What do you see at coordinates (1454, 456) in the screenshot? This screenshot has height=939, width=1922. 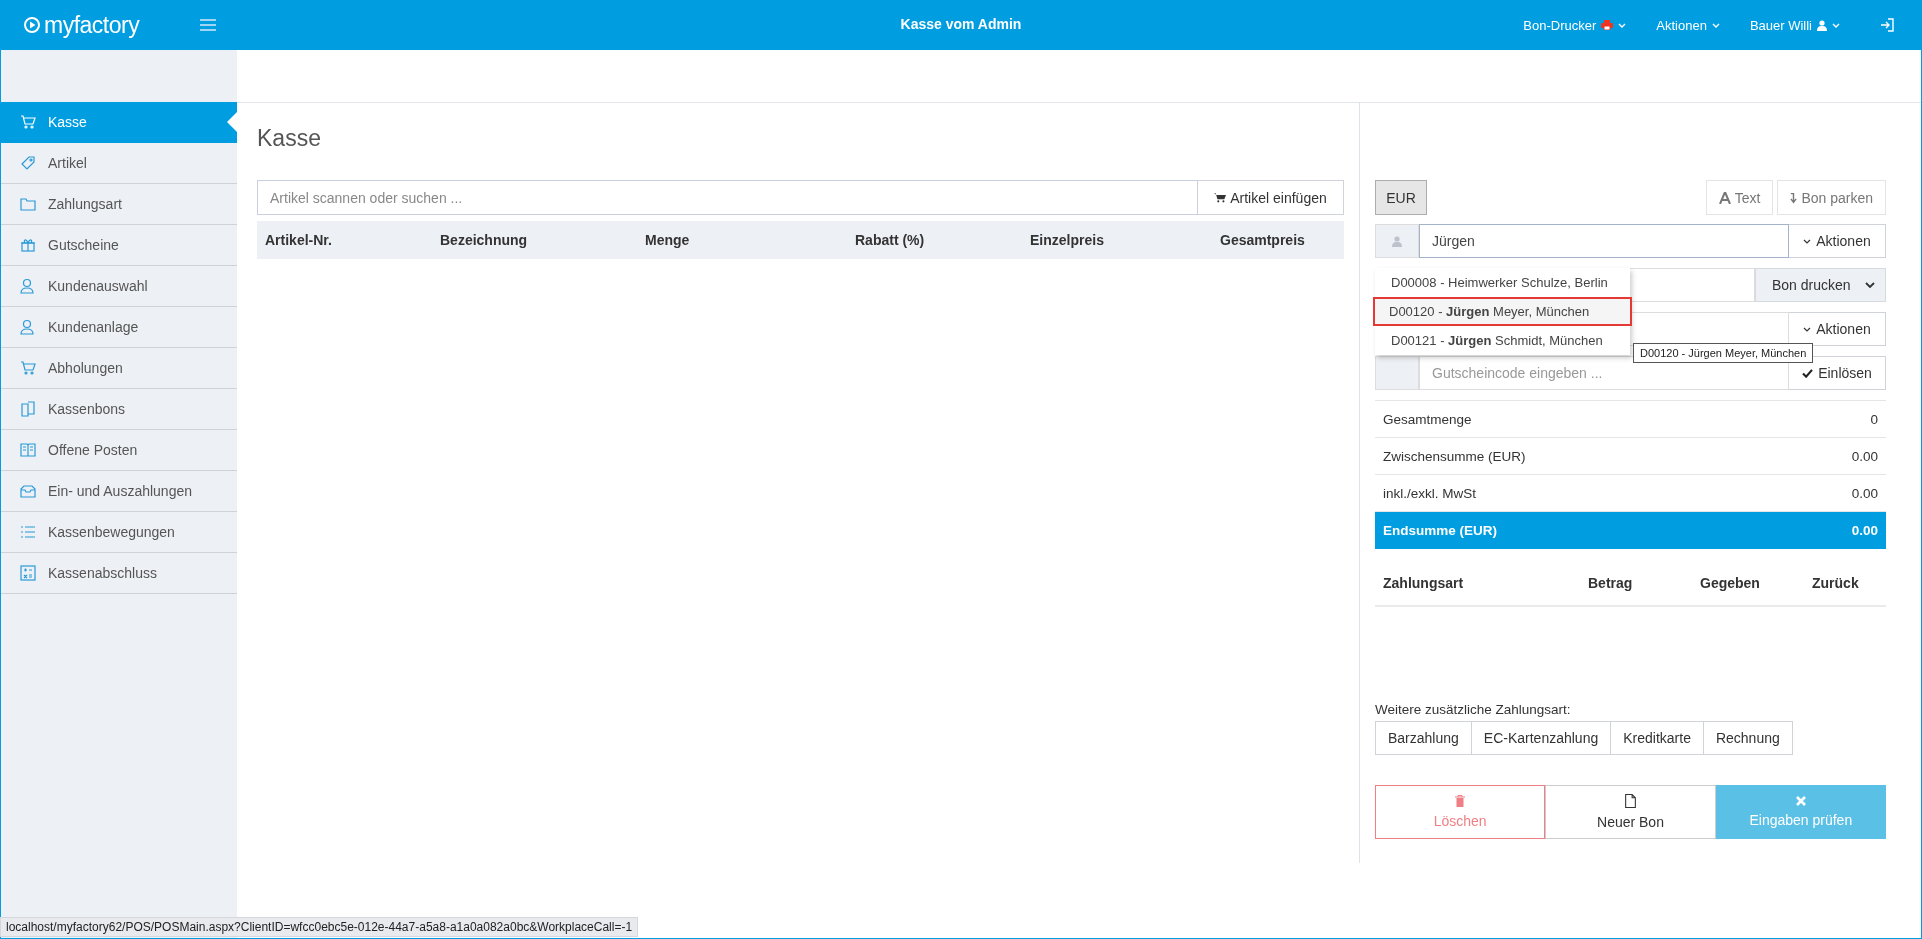 I see `summary-label: Zwischensumme (EUR)` at bounding box center [1454, 456].